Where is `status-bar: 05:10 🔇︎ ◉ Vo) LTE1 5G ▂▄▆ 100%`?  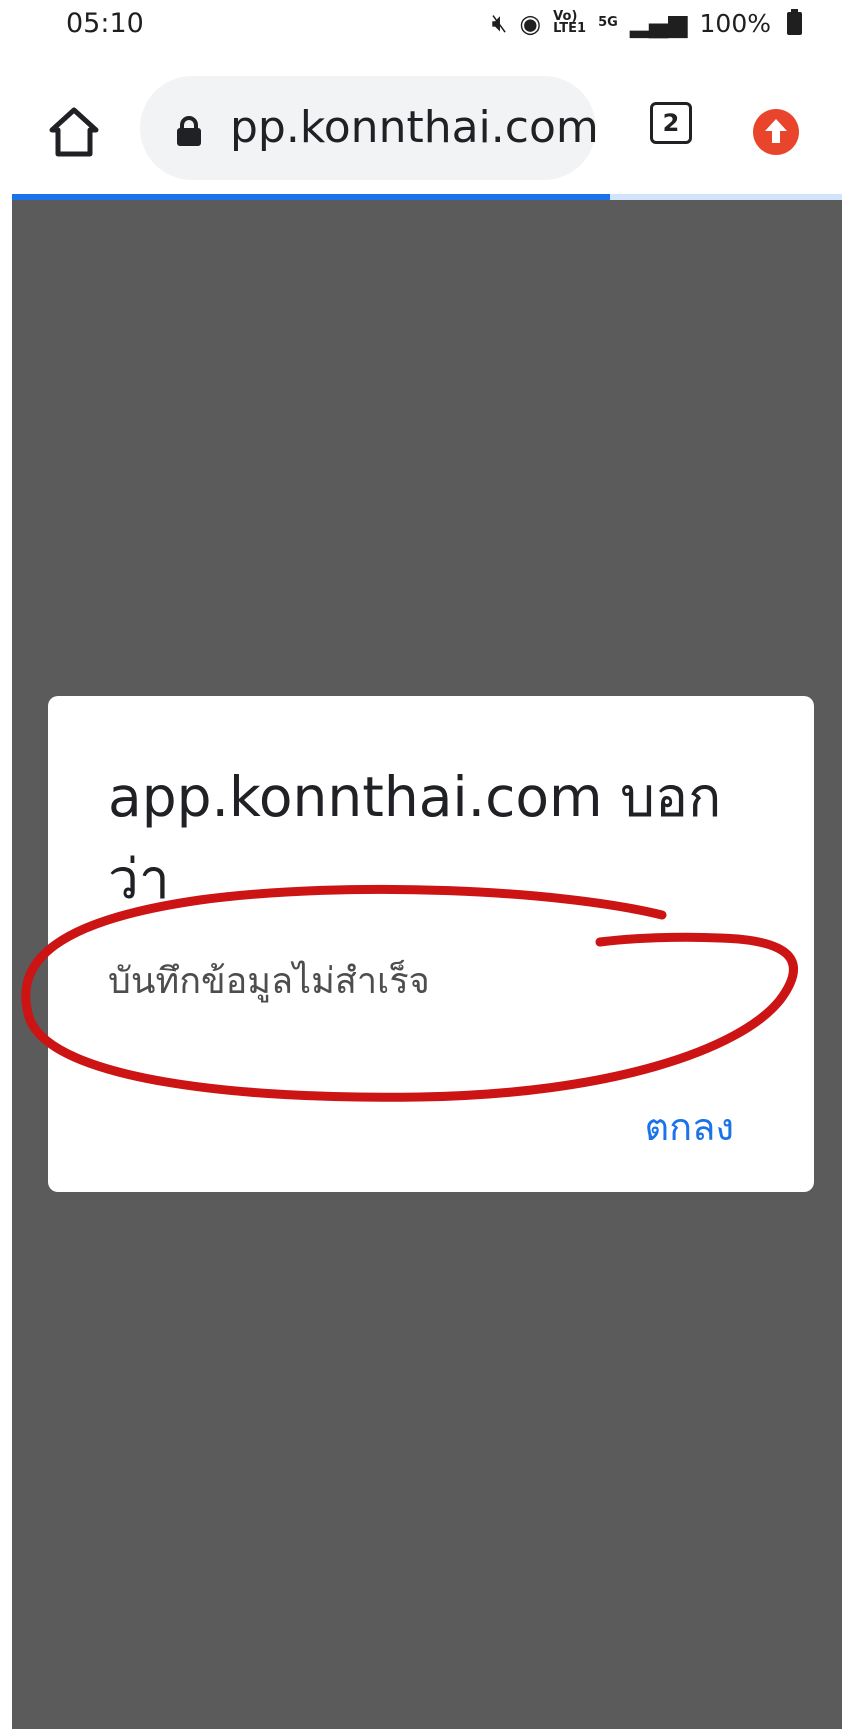
status-bar: 05:10 🔇︎ ◉ Vo) LTE1 5G ▂▄▆ 100% is located at coordinates (421, 28).